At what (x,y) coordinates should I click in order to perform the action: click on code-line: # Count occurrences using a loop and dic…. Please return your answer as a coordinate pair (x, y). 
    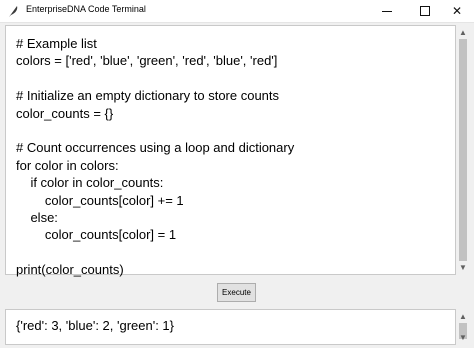
    Looking at the image, I should click on (155, 148).